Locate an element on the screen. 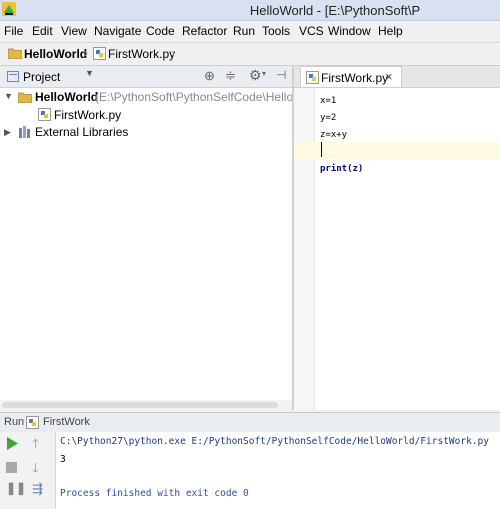 The height and width of the screenshot is (509, 500). tree-item-external-libraries: External Libraries is located at coordinates (81, 132).